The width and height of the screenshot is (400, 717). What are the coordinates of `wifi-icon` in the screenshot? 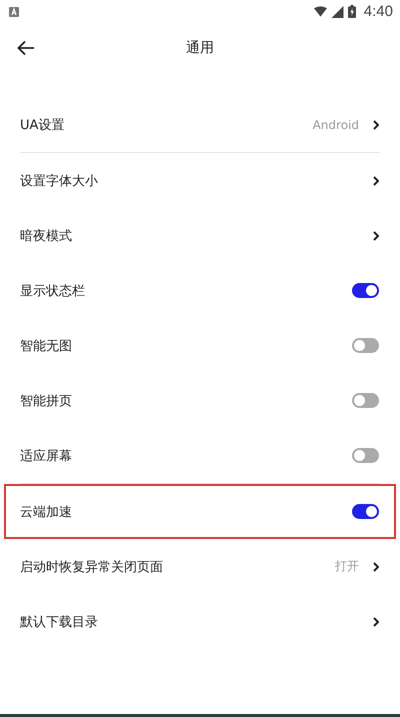 It's located at (320, 12).